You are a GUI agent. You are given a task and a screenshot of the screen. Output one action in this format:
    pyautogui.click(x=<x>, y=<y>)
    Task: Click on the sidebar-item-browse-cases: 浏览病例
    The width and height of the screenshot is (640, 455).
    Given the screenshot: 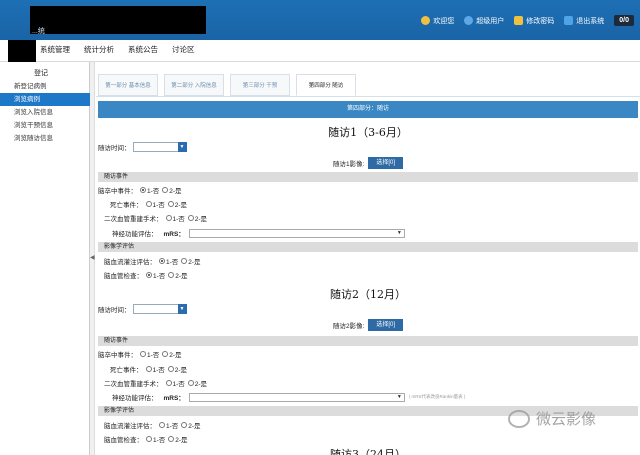 What is the action you would take?
    pyautogui.click(x=45, y=99)
    